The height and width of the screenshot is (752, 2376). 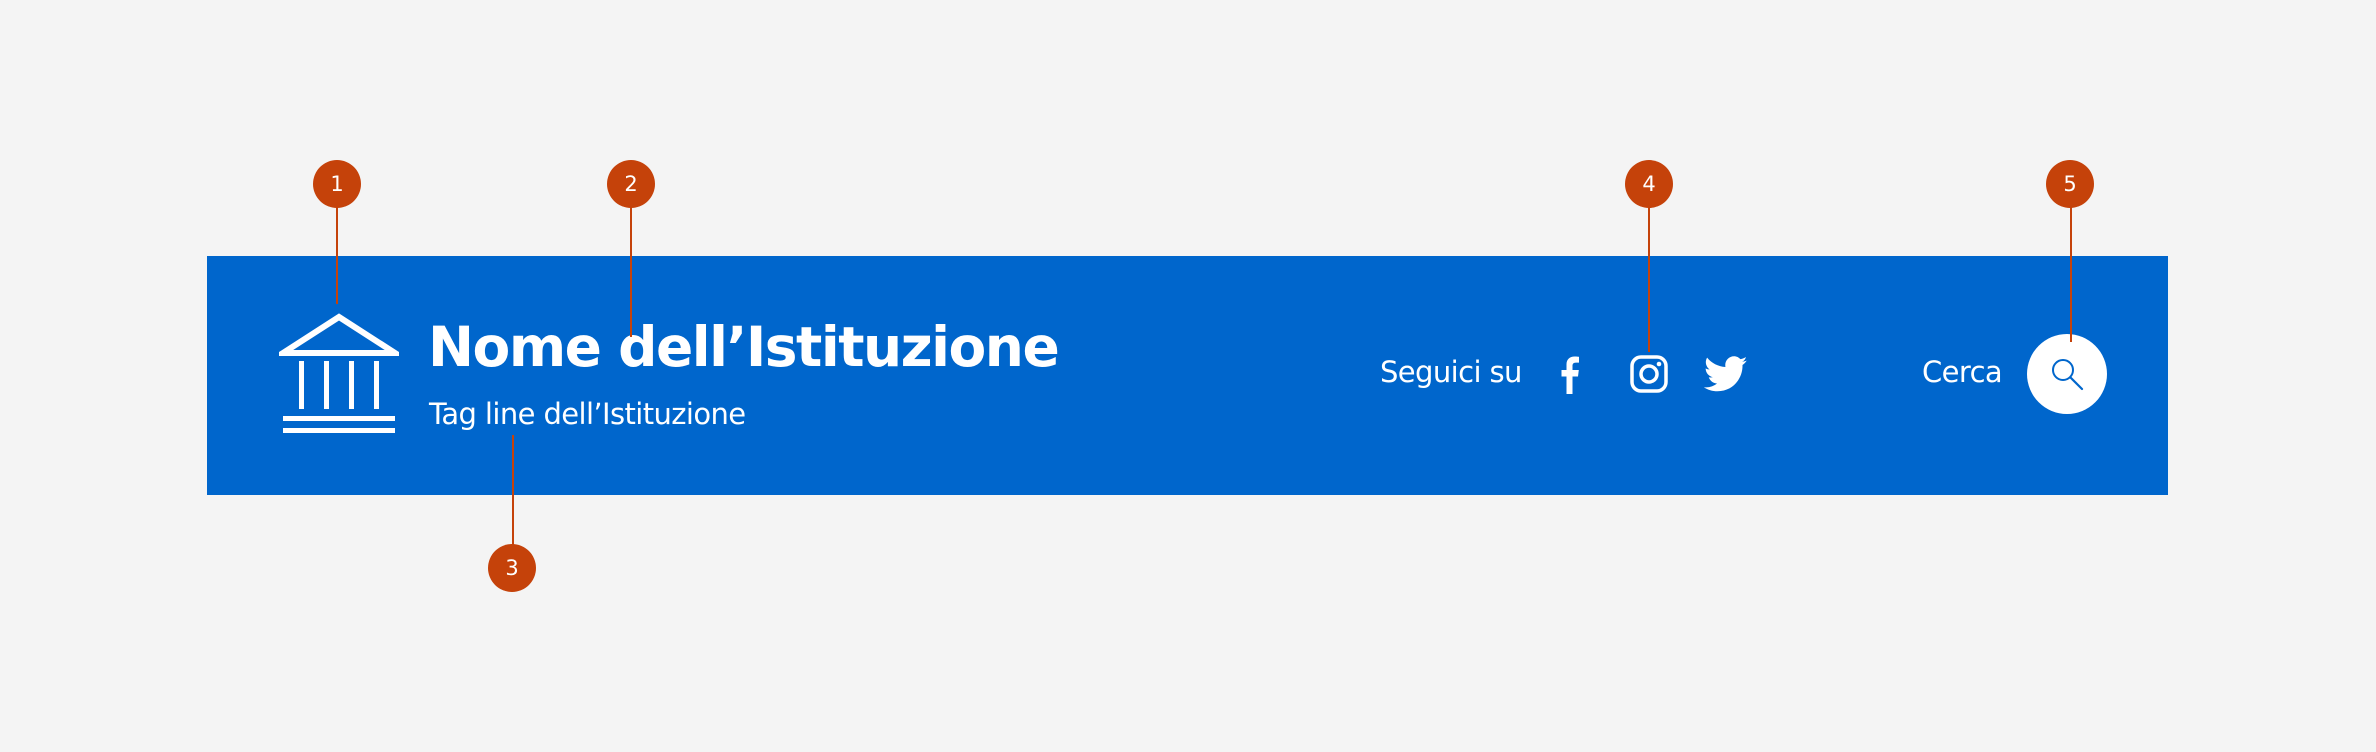 I want to click on instagram-icon, so click(x=1649, y=374).